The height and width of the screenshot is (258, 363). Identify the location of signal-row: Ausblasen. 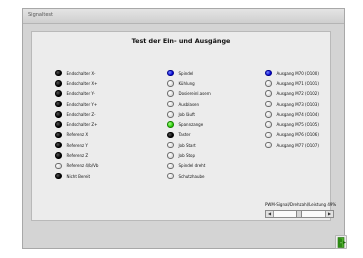
(189, 104).